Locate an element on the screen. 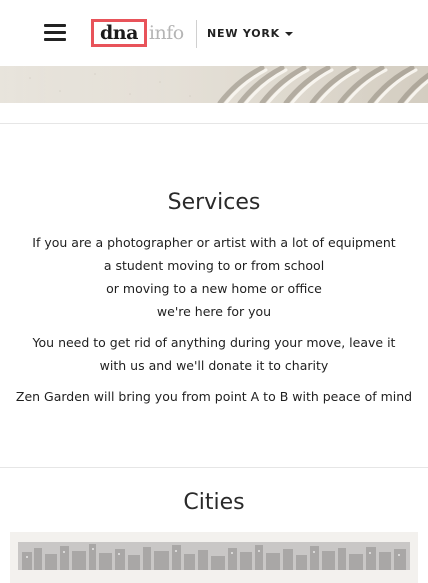 This screenshot has width=428, height=583. logo-info-text: info is located at coordinates (166, 33).